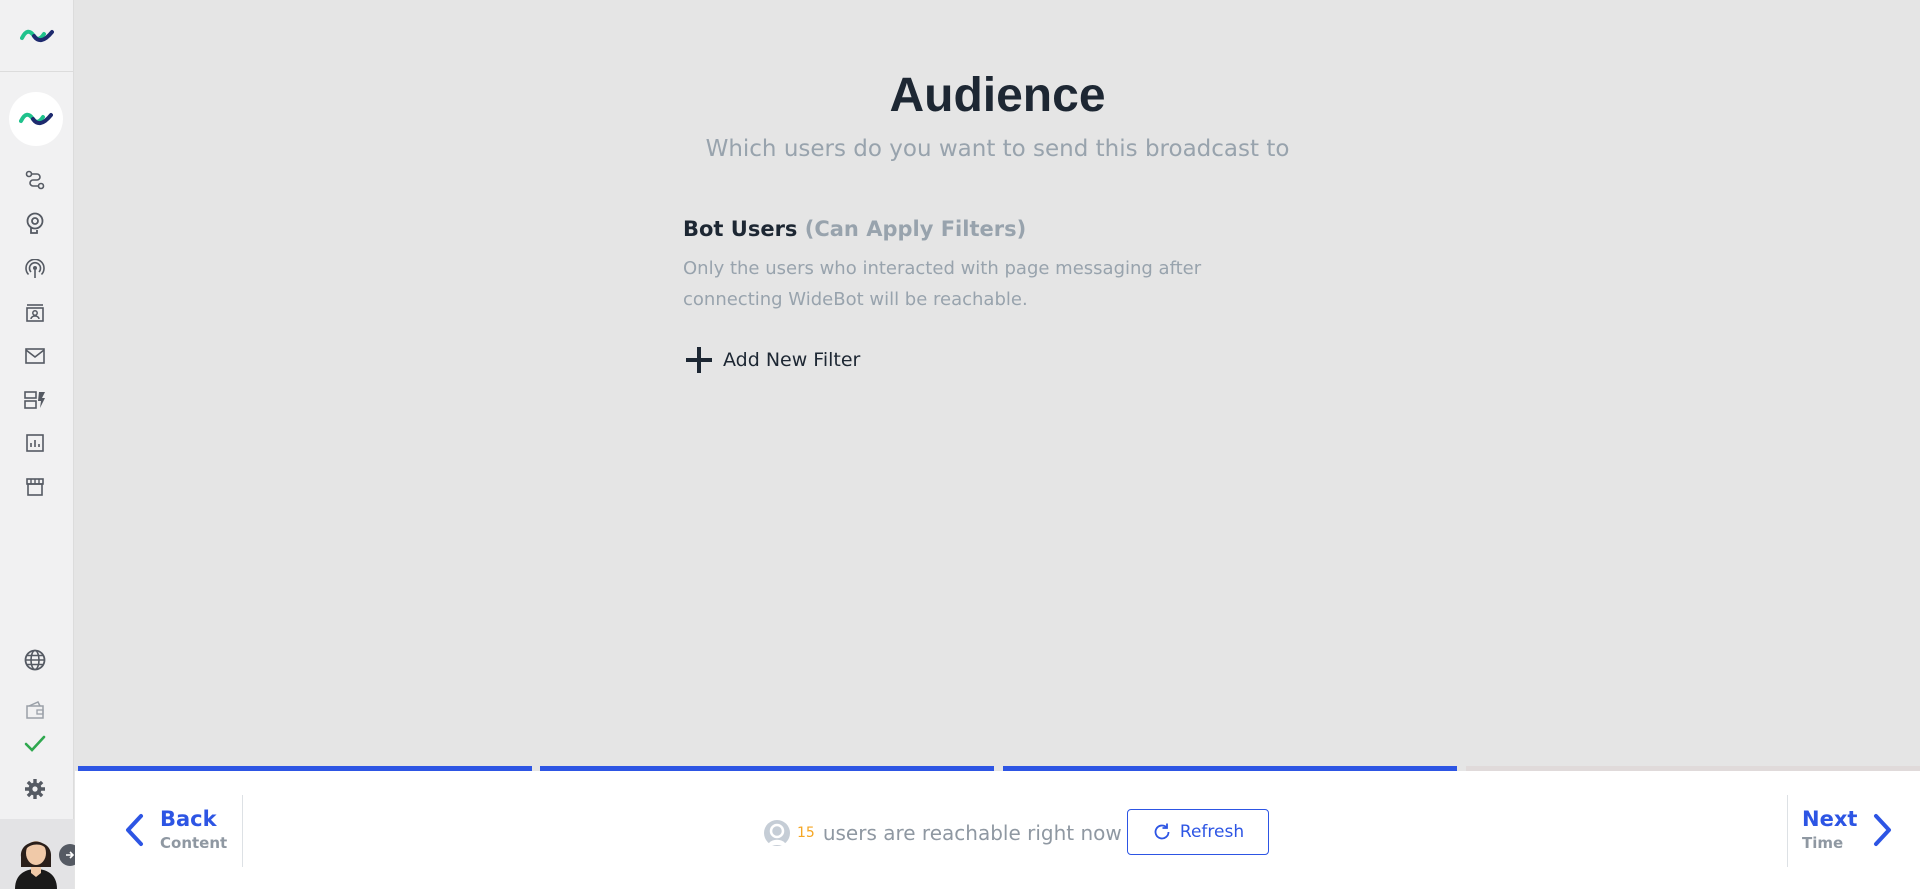  What do you see at coordinates (699, 360) in the screenshot?
I see `plus-icon` at bounding box center [699, 360].